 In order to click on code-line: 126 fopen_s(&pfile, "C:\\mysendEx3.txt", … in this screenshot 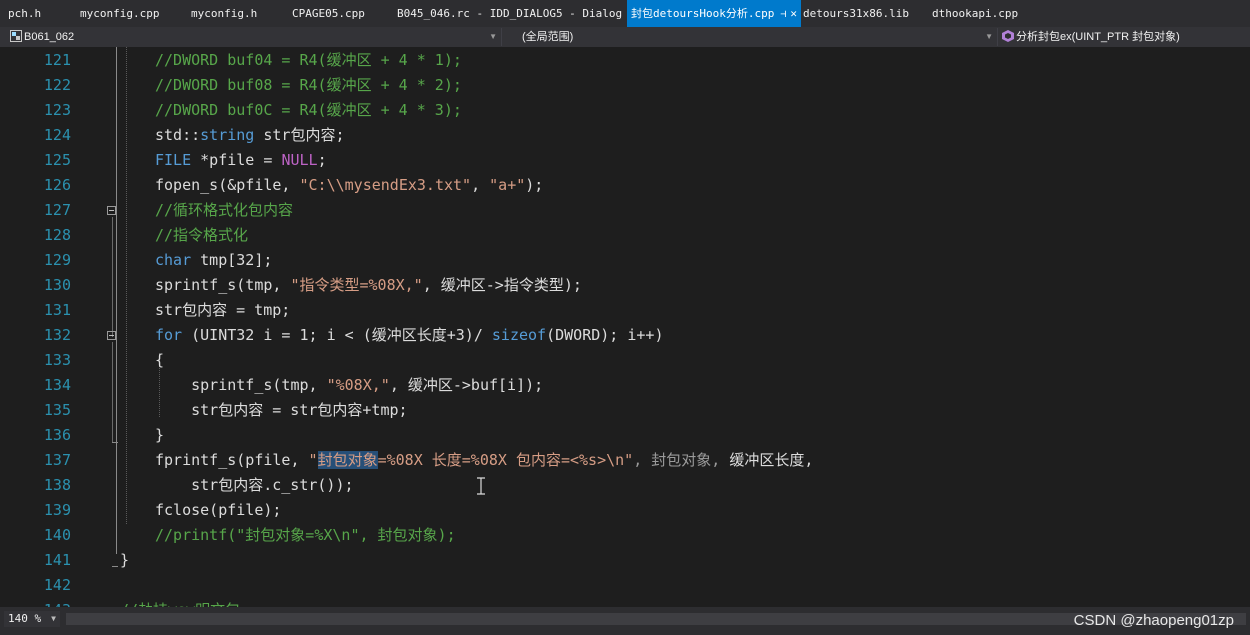, I will do `click(625, 185)`.